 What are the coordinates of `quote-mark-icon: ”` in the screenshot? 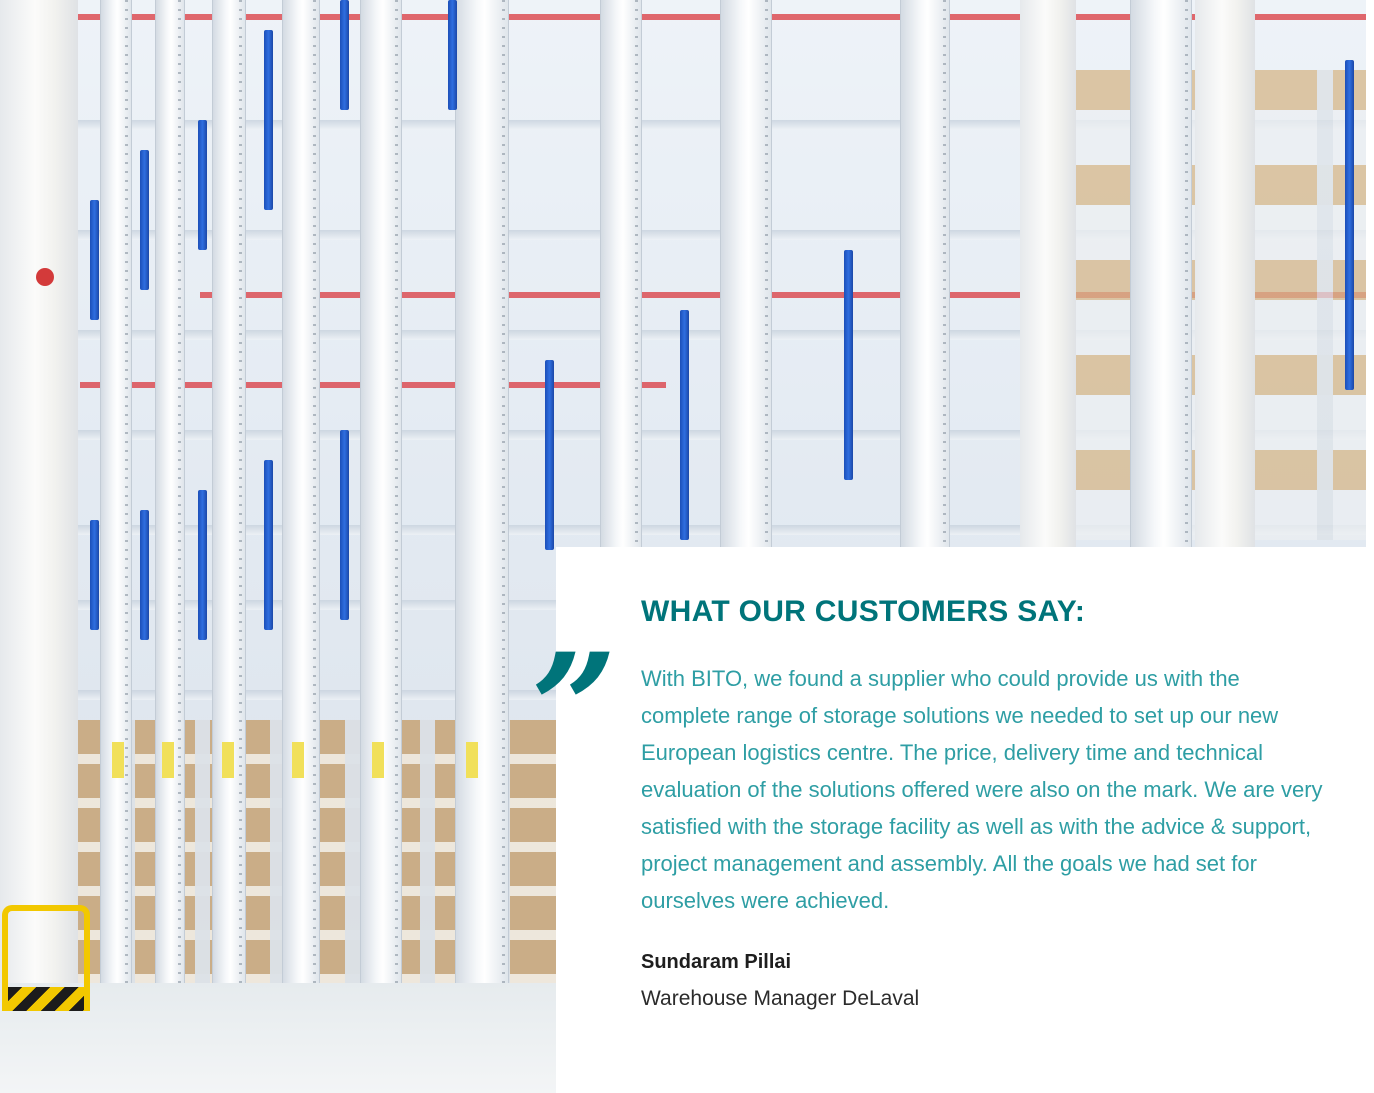 It's located at (574, 709).